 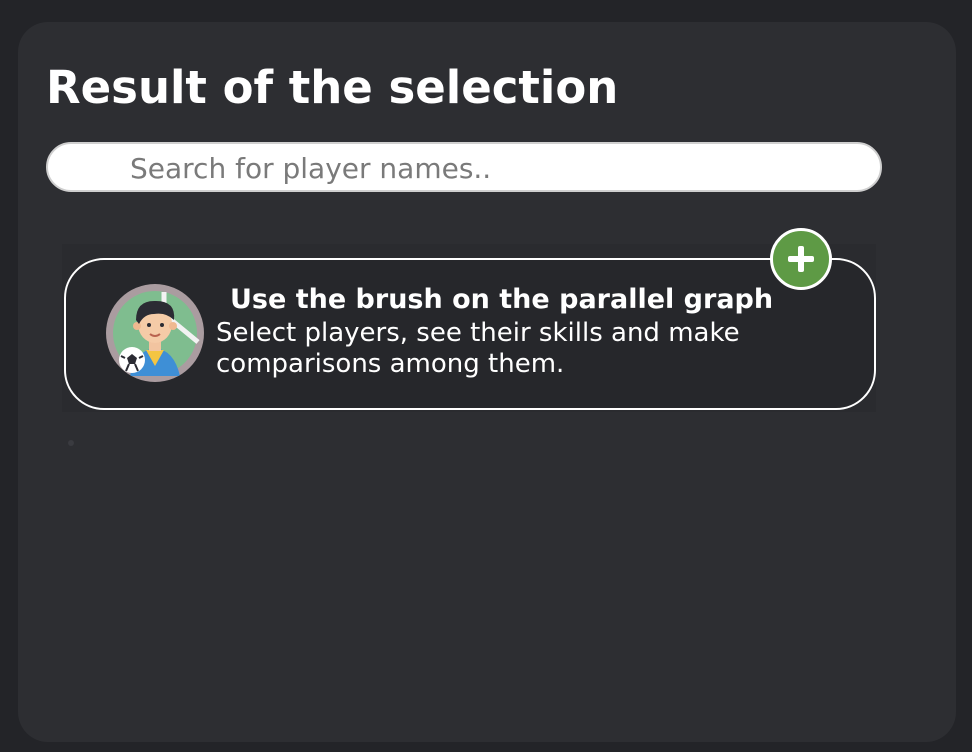 I want to click on add-button, so click(x=801, y=259).